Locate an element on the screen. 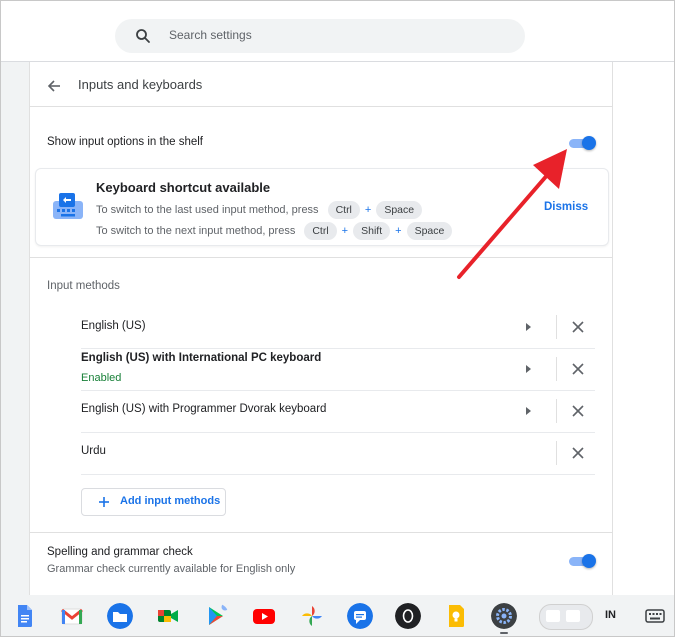 The height and width of the screenshot is (637, 675). add-input-methods-label: Add input methods is located at coordinates (170, 501).